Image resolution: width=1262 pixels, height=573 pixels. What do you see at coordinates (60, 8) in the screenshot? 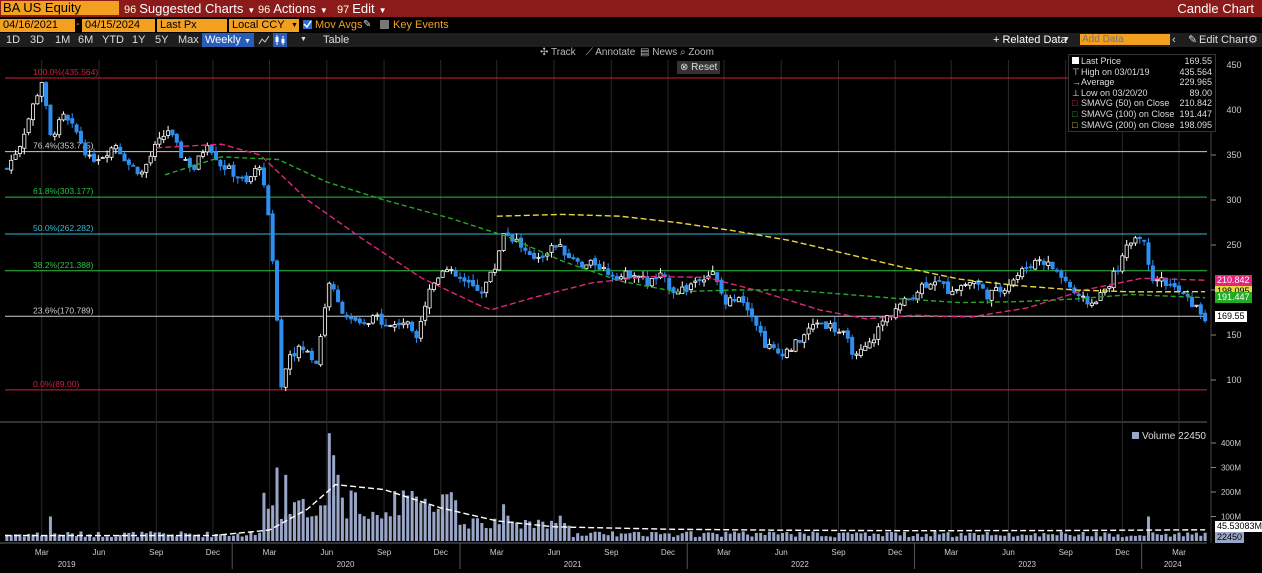
I see `ticker-field: BA US Equity` at bounding box center [60, 8].